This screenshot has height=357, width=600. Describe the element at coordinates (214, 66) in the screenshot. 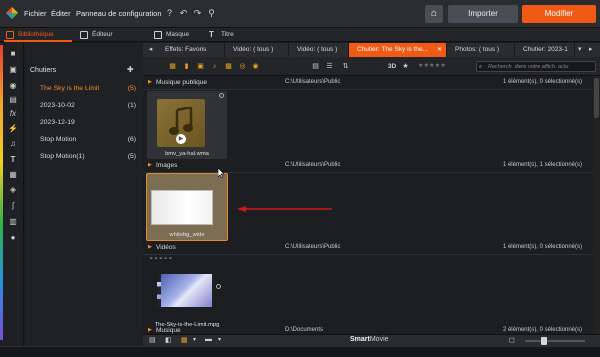

I see `audio-filter-icon: ♪` at that location.